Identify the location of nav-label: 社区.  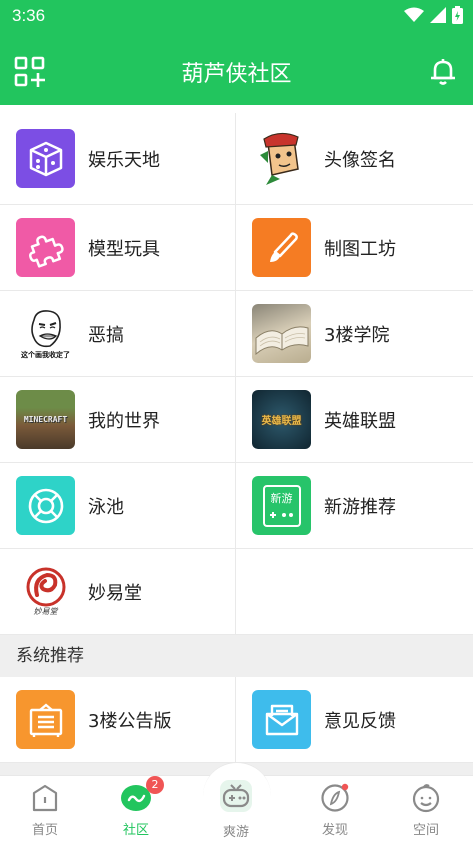
(135, 830).